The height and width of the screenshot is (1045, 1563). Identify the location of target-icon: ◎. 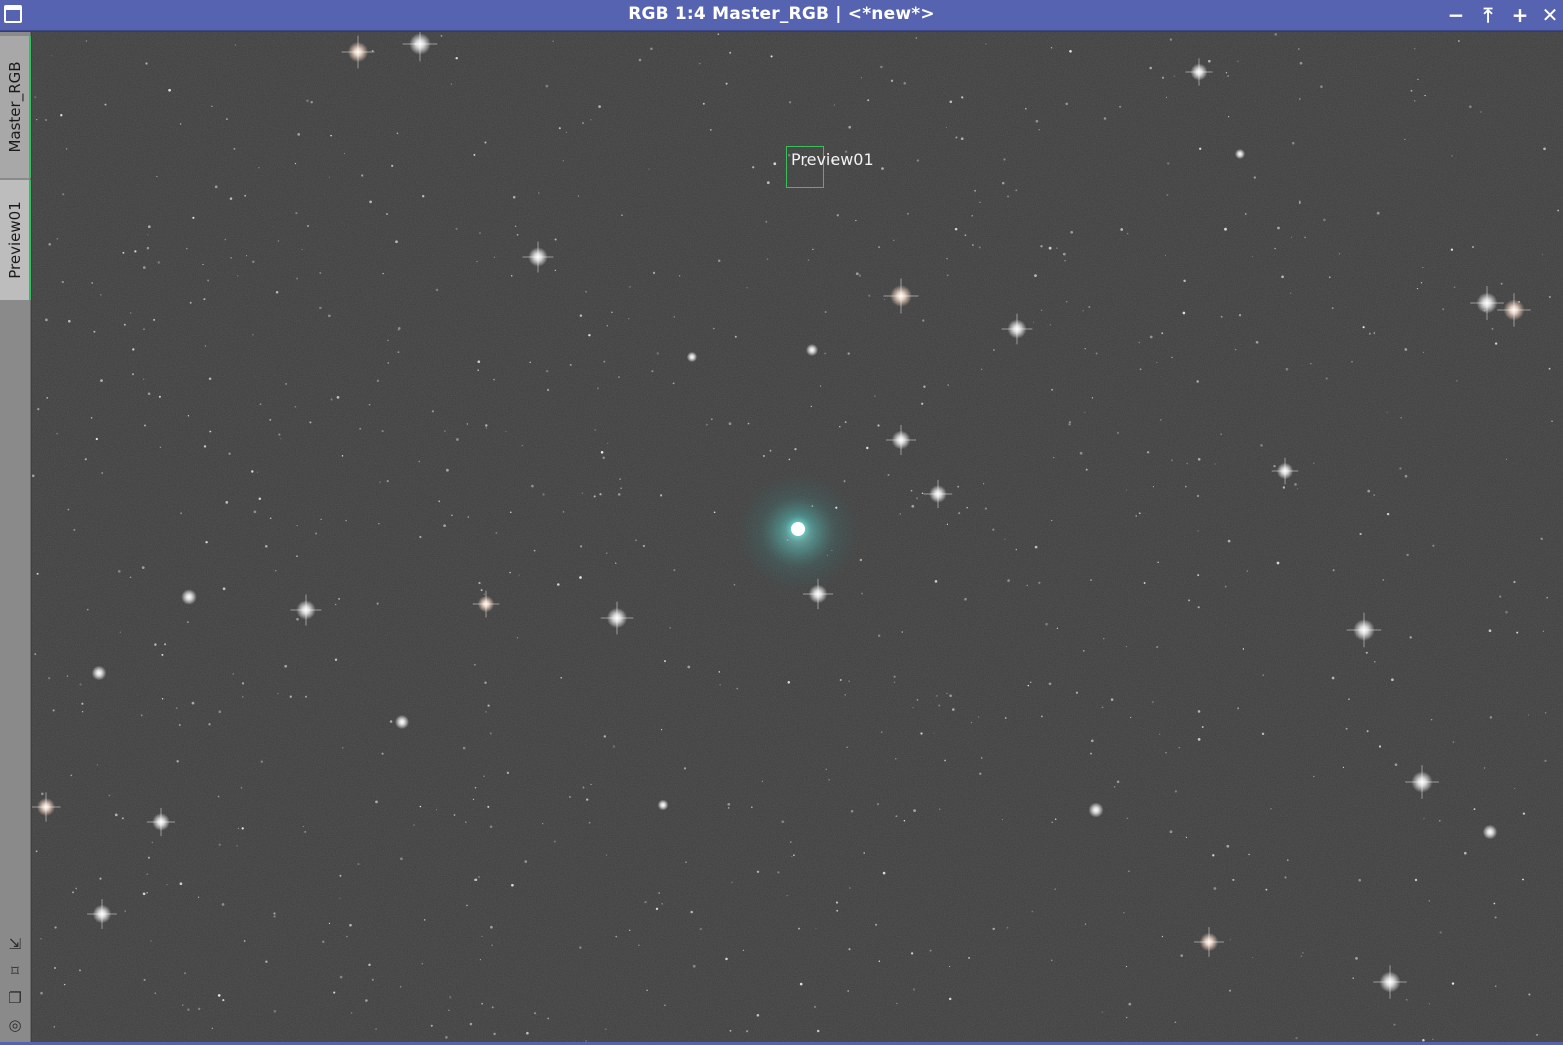
(15, 1025).